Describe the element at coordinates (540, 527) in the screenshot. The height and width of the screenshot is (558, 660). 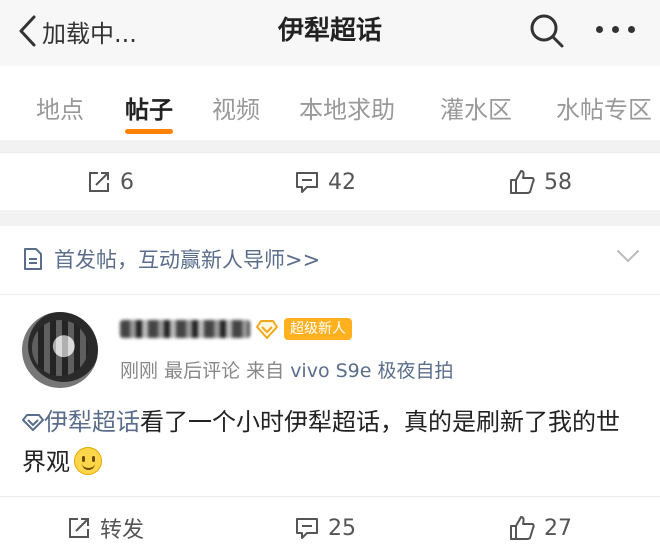
I see `like-button: 27` at that location.